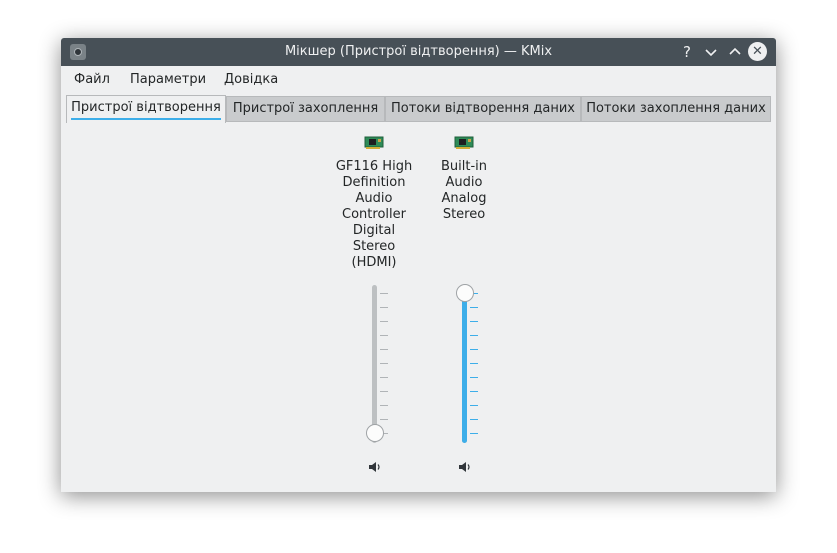  Describe the element at coordinates (711, 52) in the screenshot. I see `minimize-icon` at that location.